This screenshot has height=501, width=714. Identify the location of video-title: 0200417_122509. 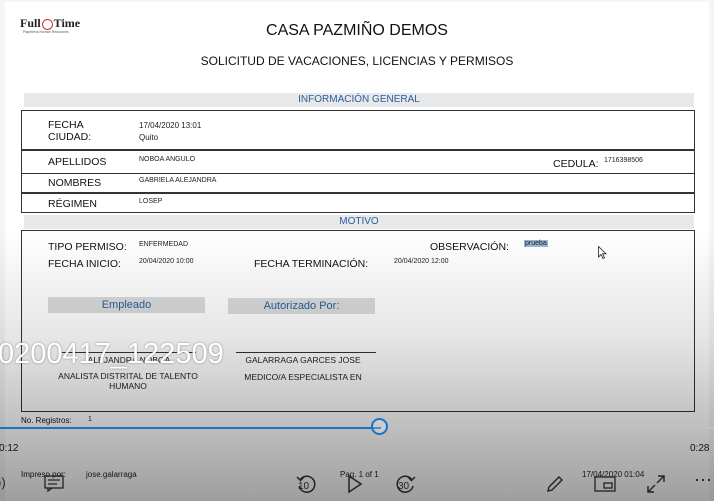
(112, 354).